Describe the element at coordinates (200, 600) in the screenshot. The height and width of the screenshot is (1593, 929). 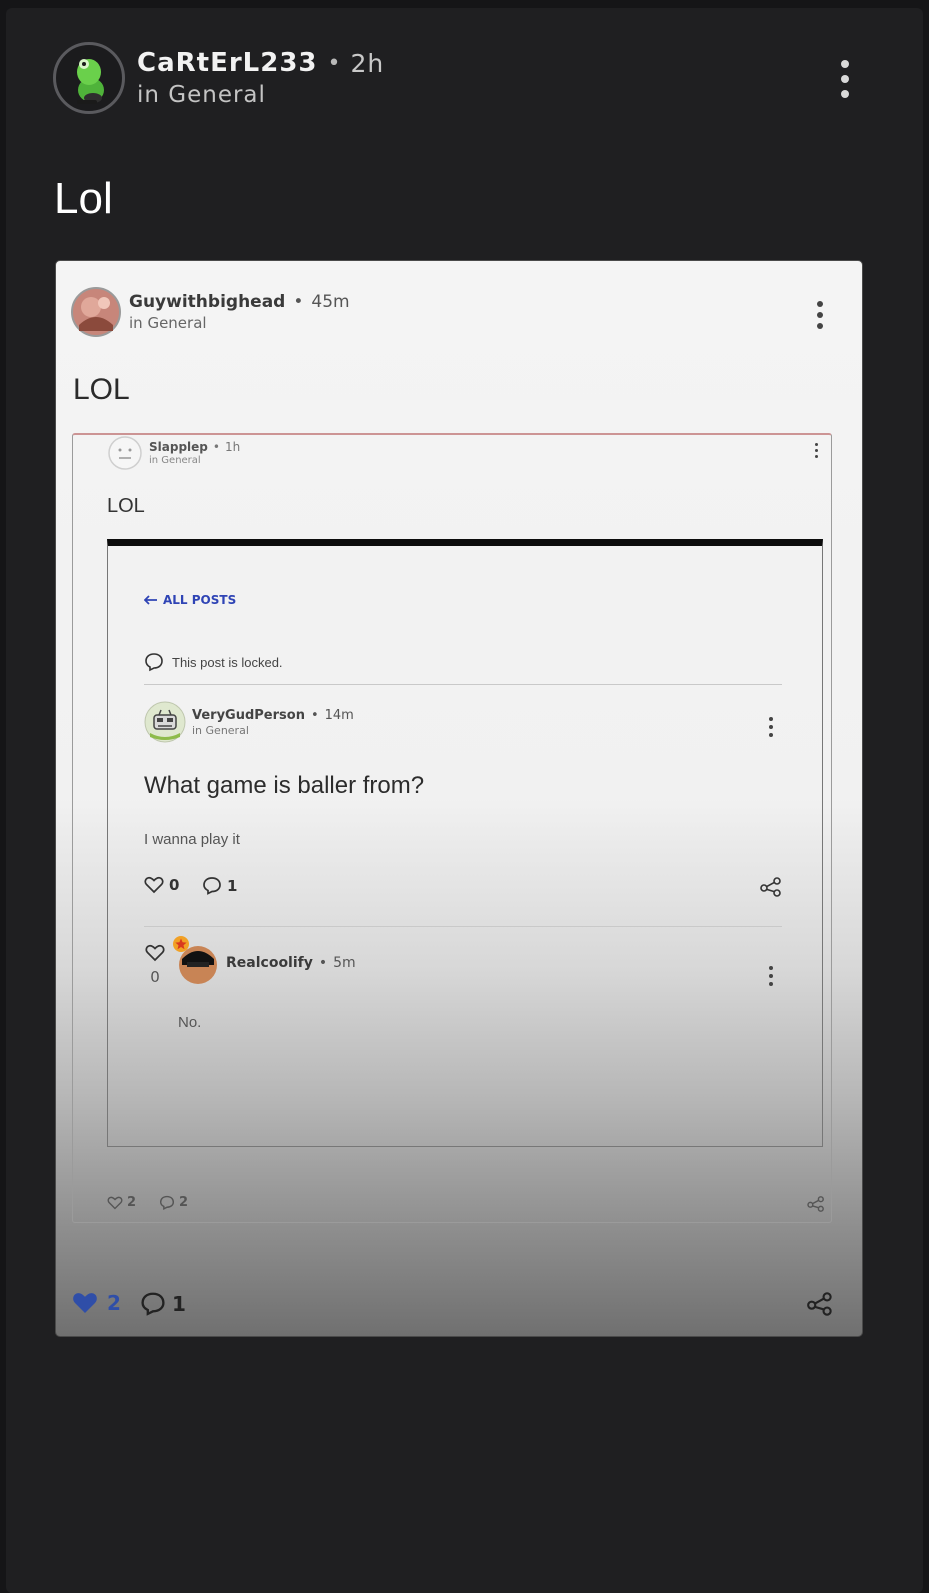
I see `all-posts-label: ALL POSTS` at that location.